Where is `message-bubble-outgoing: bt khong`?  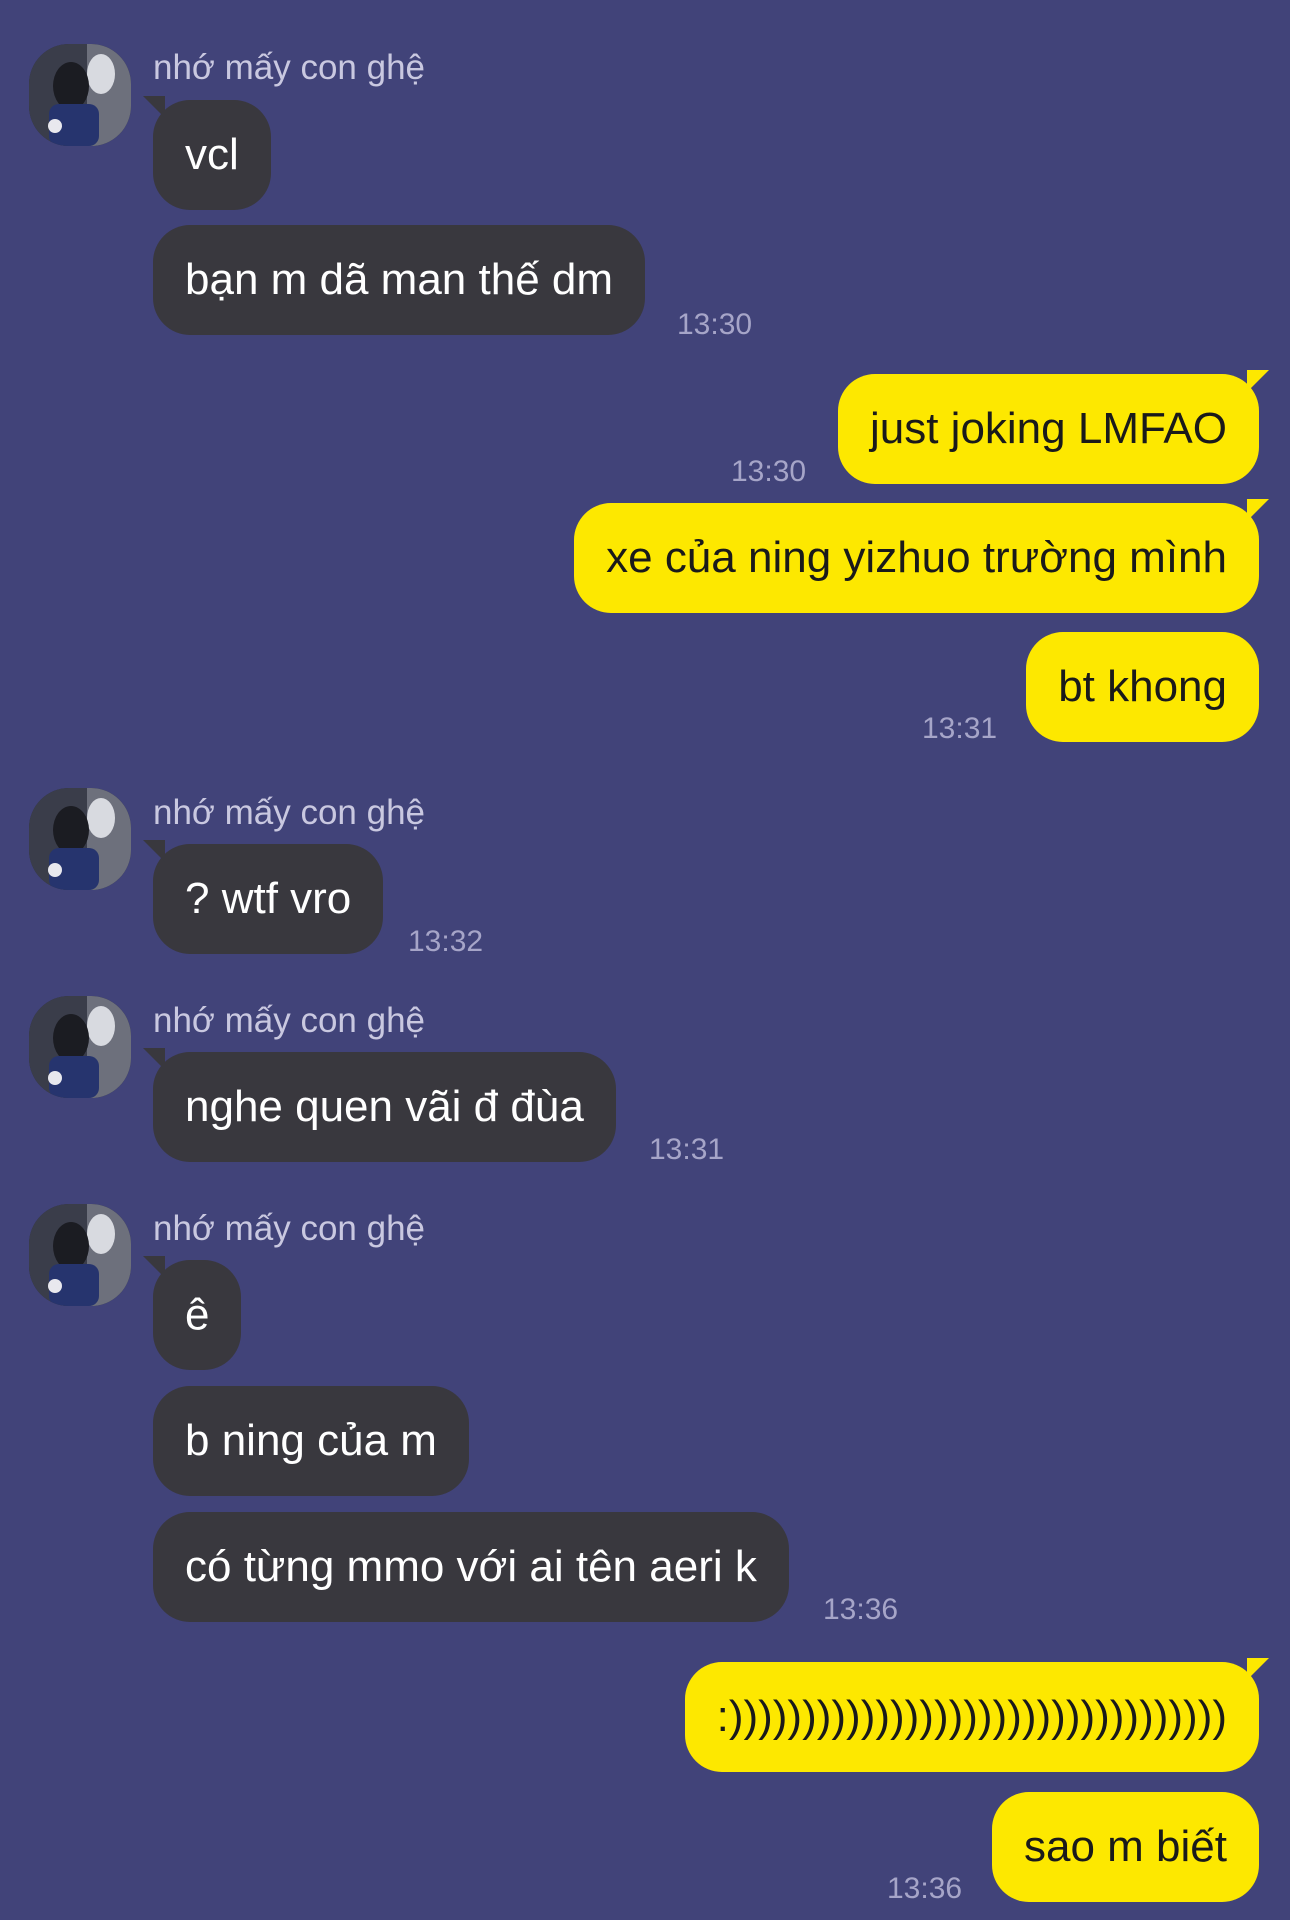
message-bubble-outgoing: bt khong is located at coordinates (1142, 687).